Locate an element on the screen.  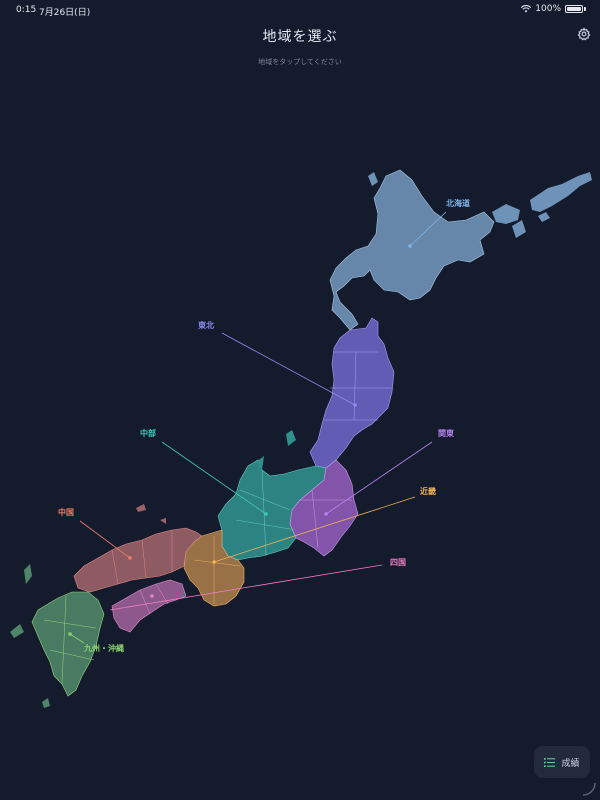
pin-chugoku is located at coordinates (130, 558).